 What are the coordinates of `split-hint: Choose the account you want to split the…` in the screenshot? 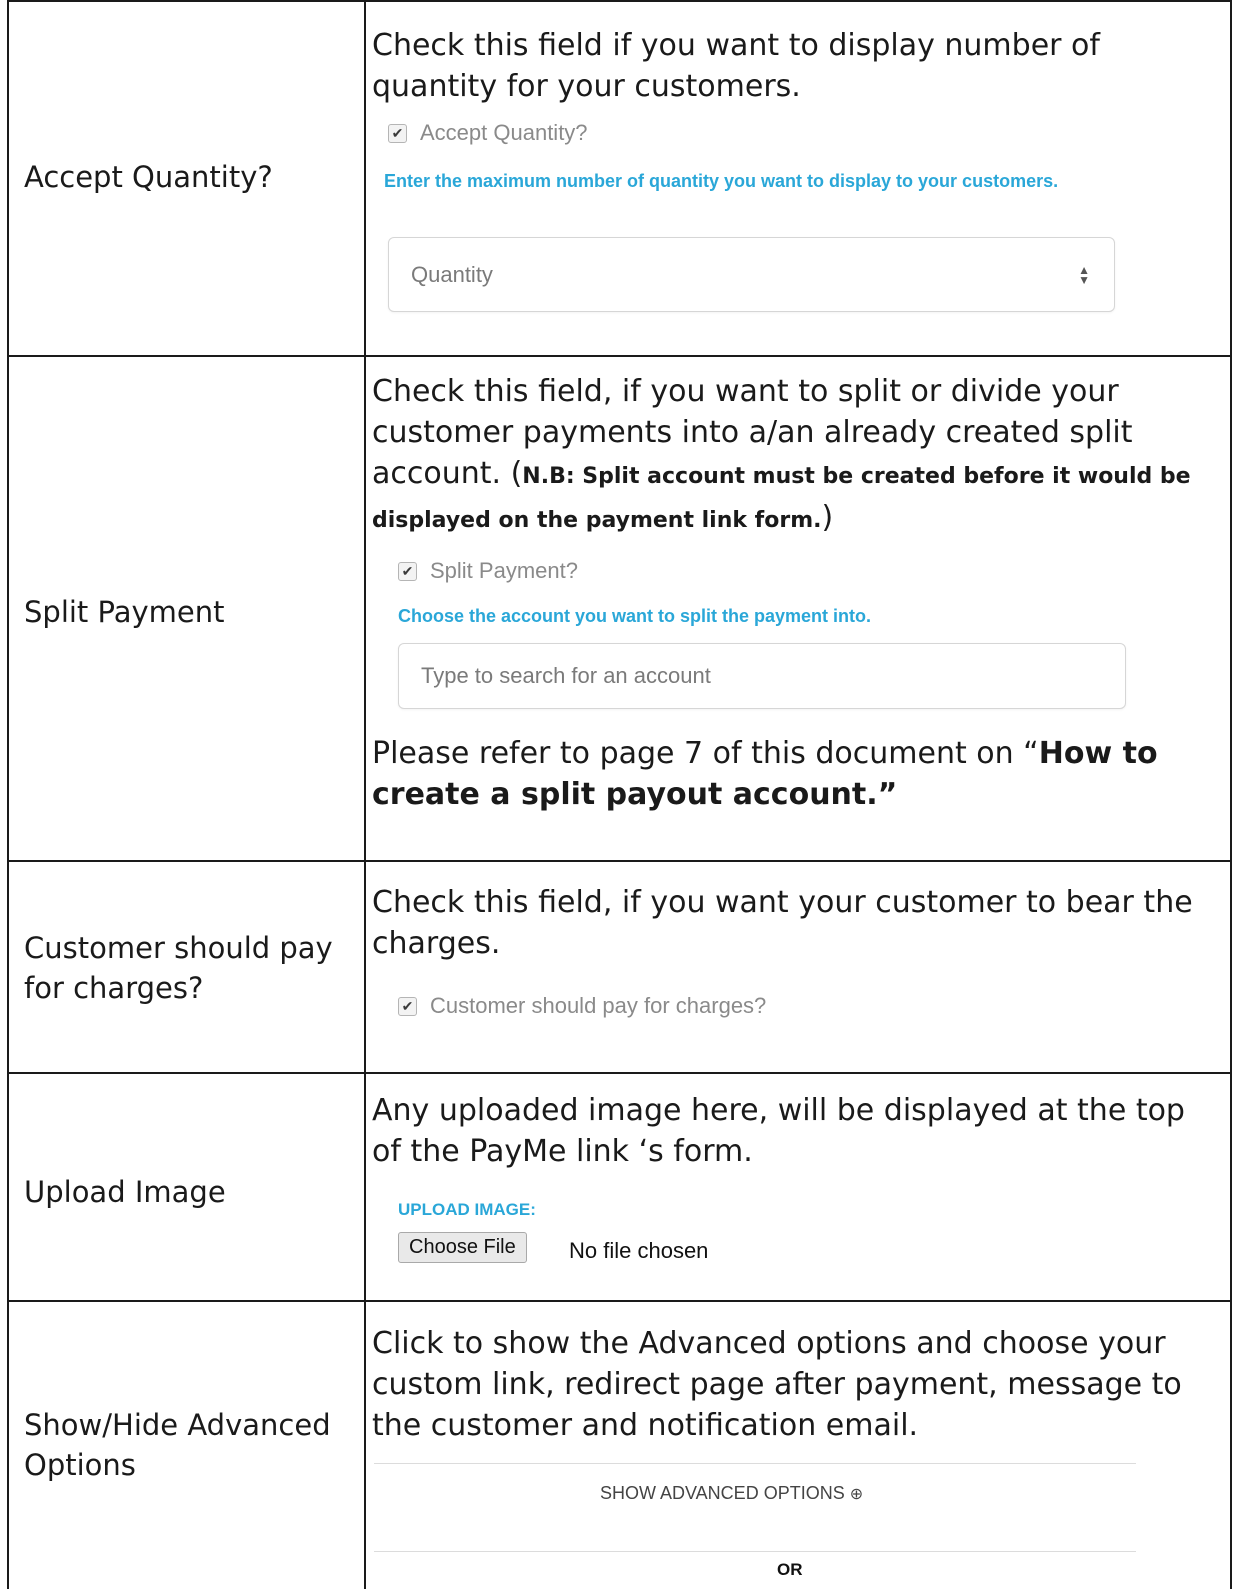 It's located at (635, 616).